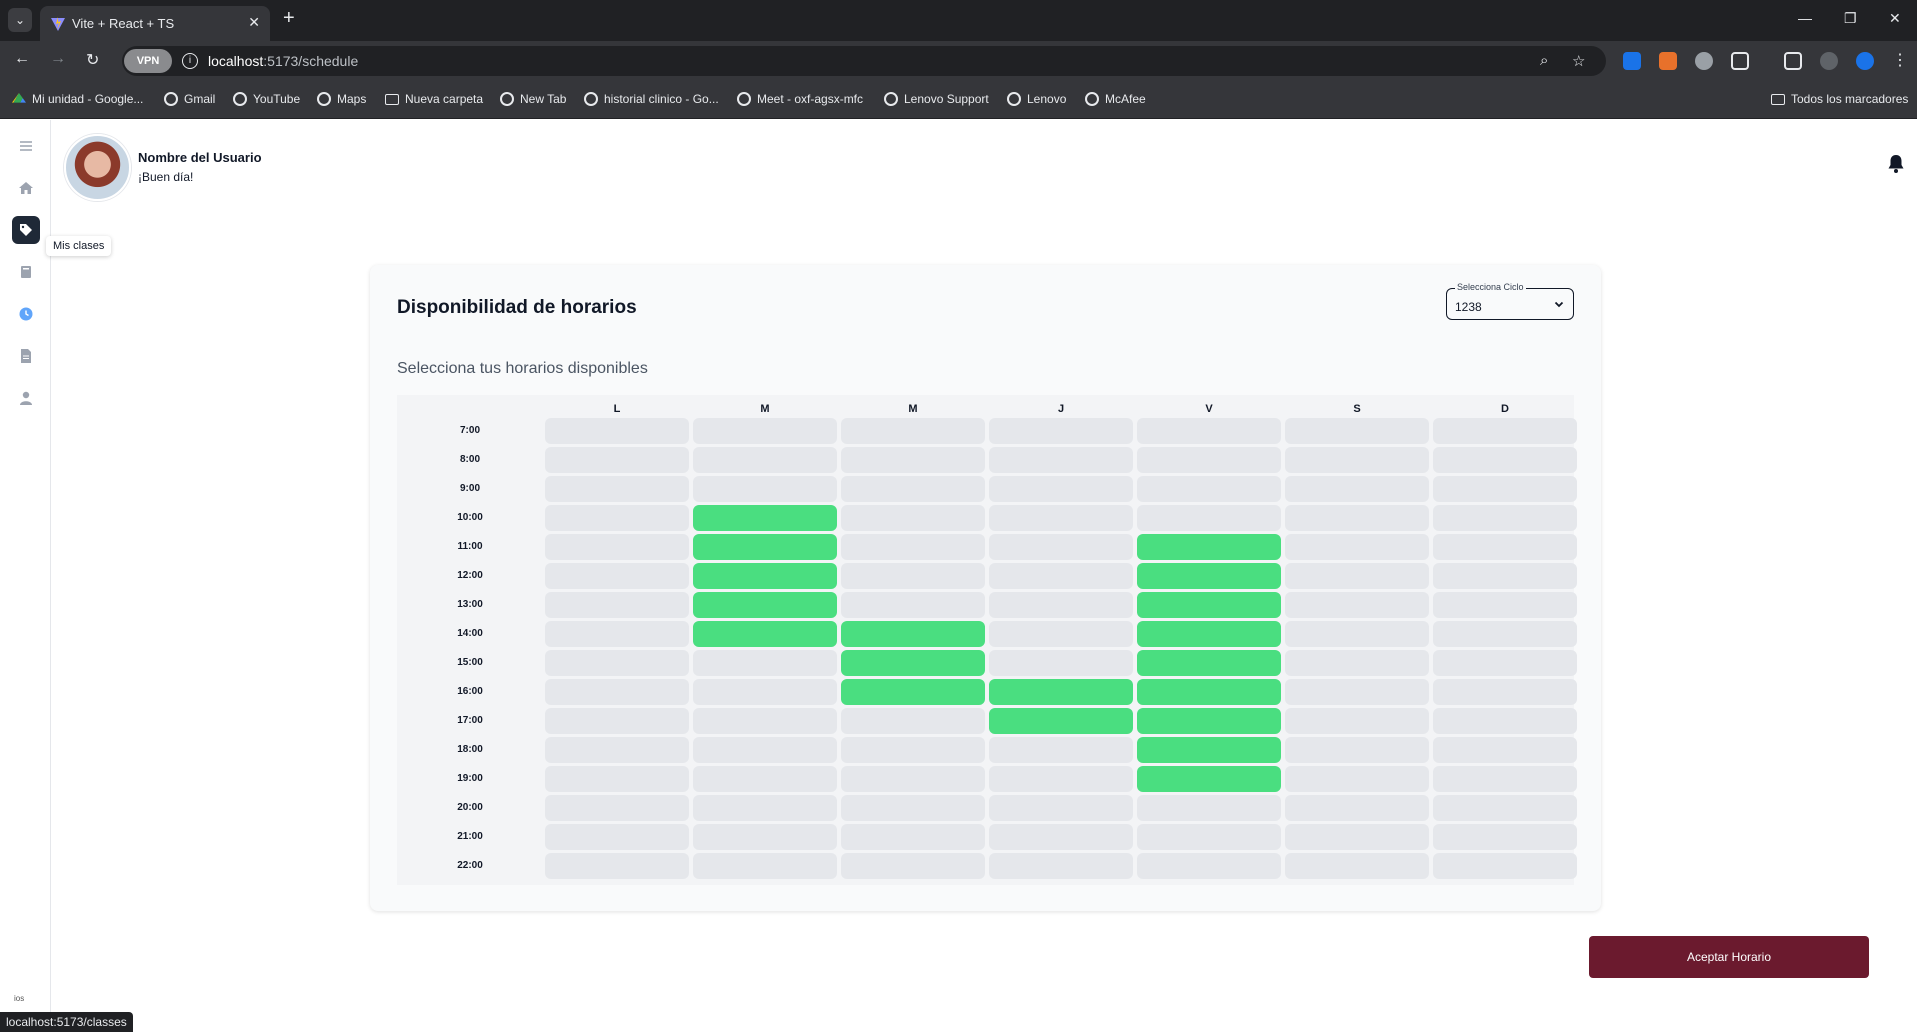  What do you see at coordinates (1668, 61) in the screenshot?
I see `extension-fox-icon` at bounding box center [1668, 61].